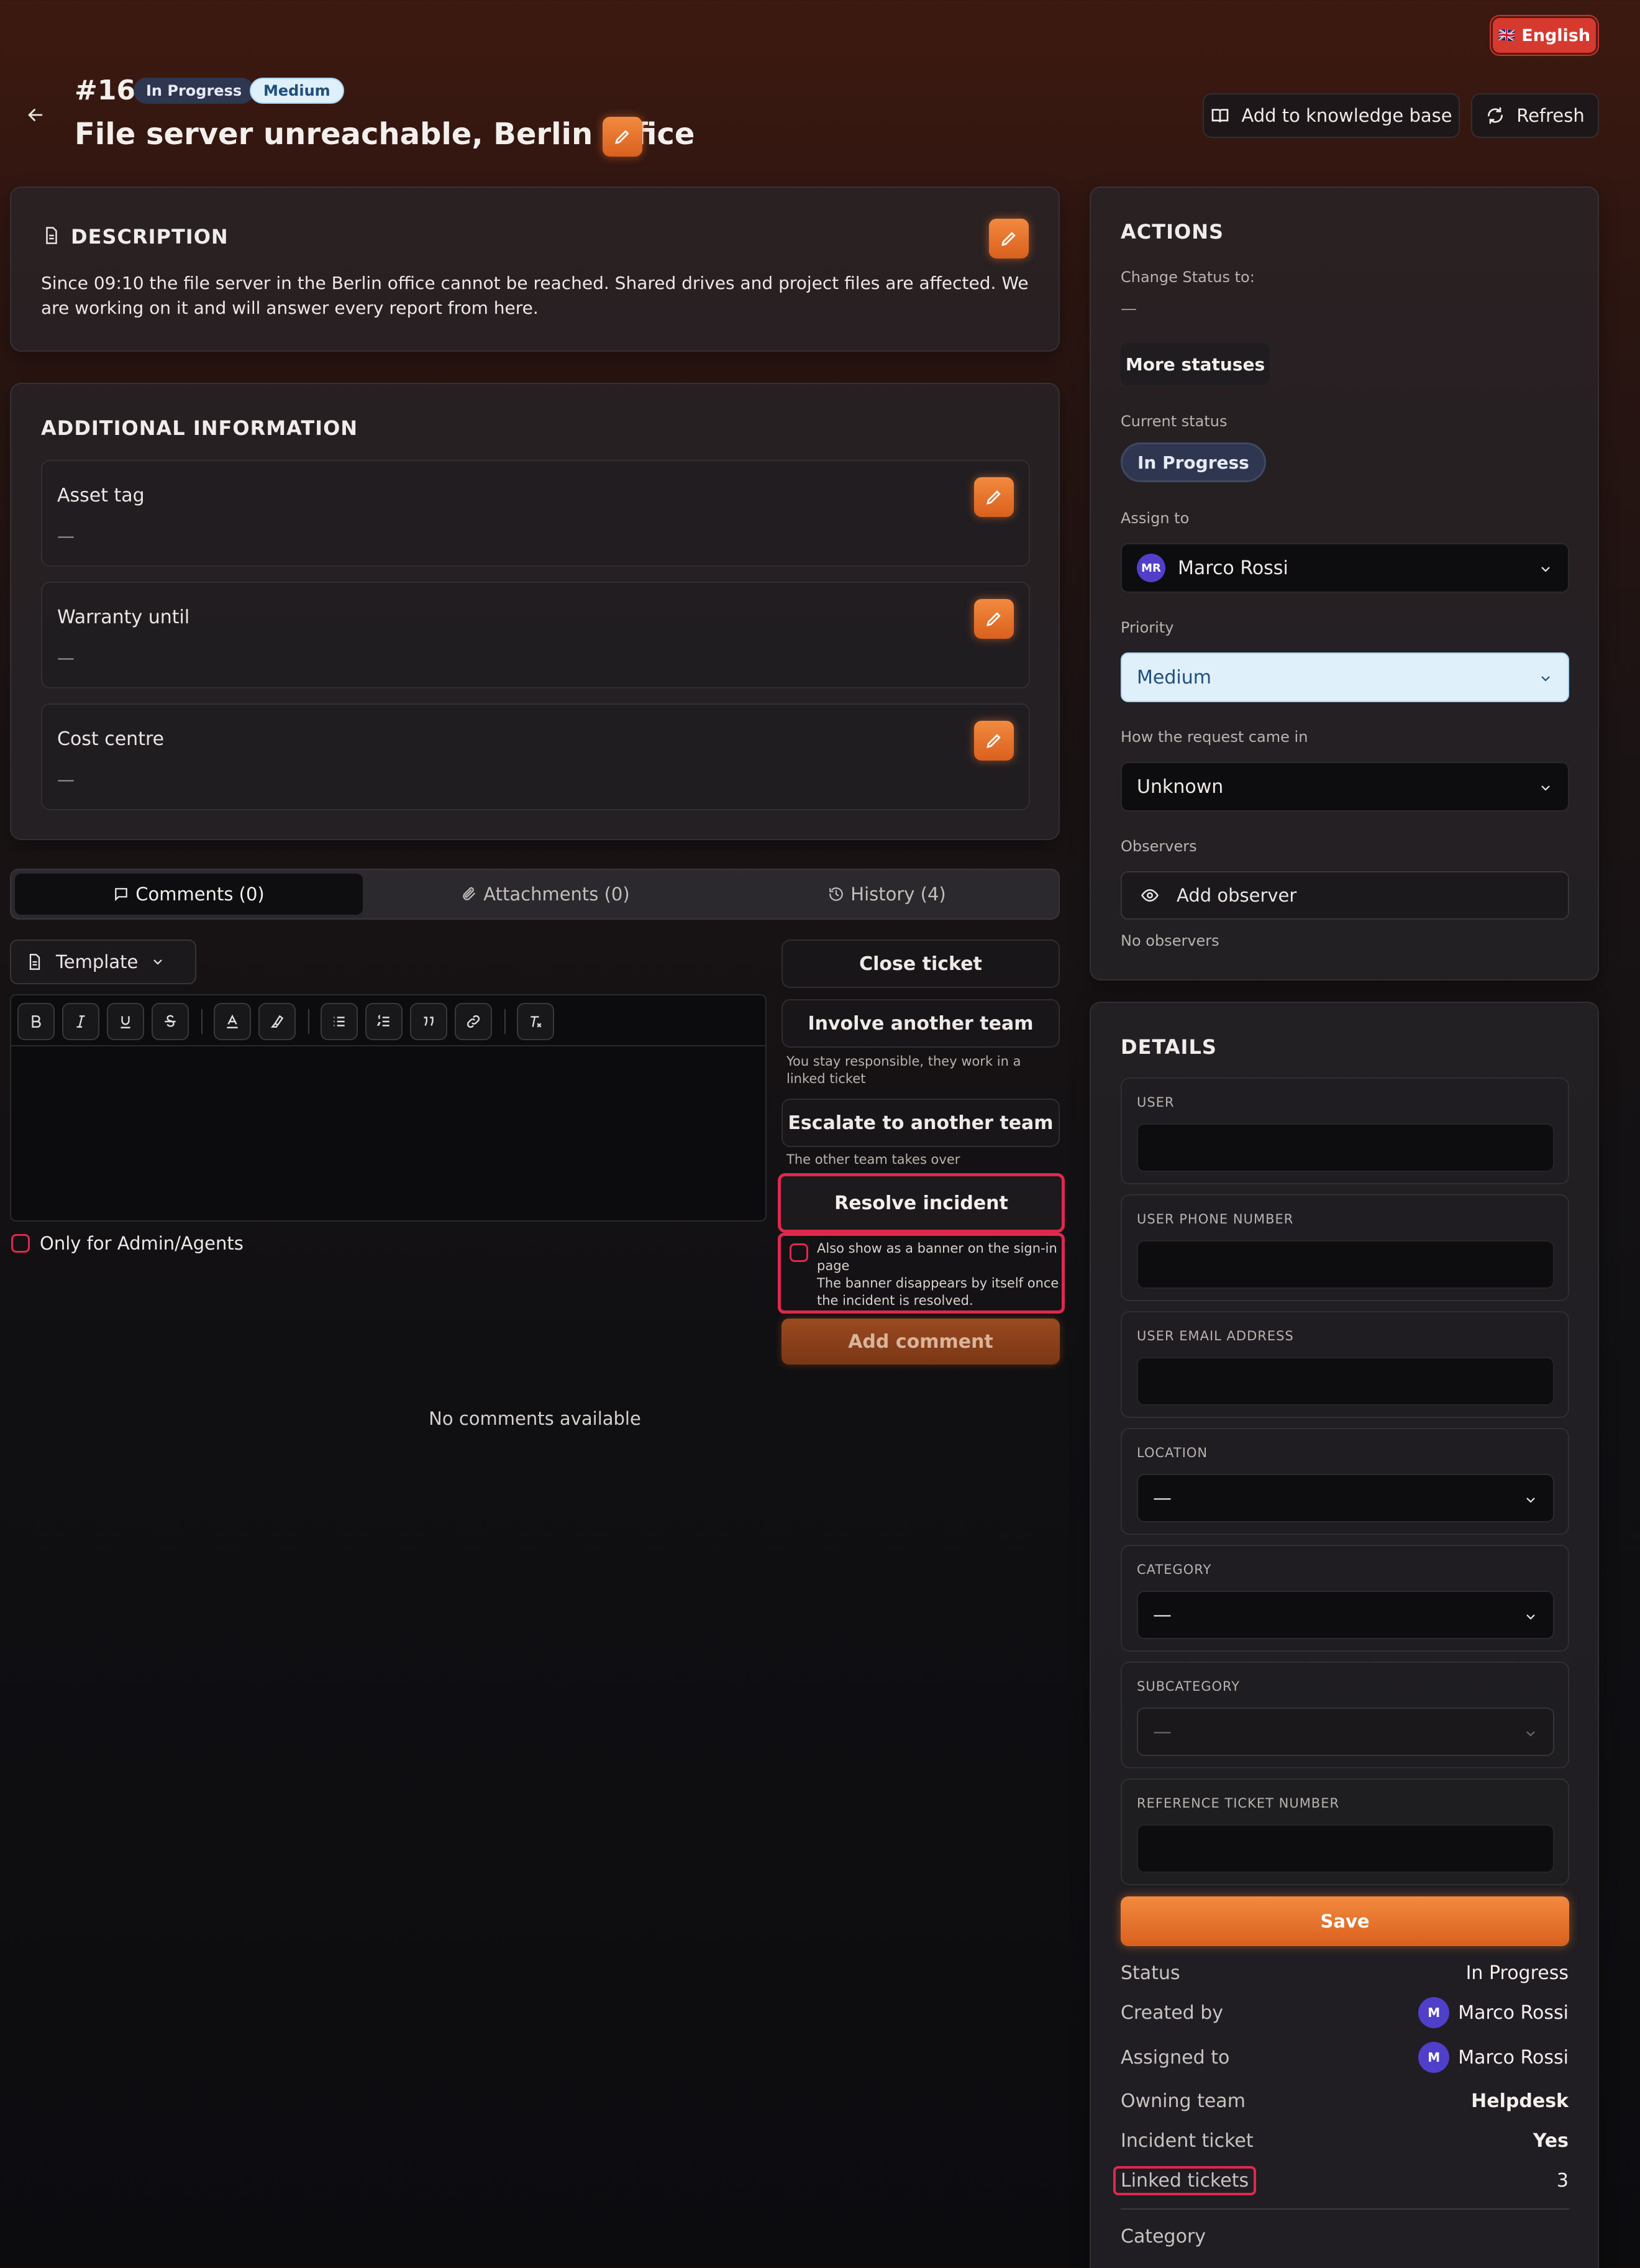 The height and width of the screenshot is (2268, 1640). I want to click on tab-comments: Comments (0), so click(189, 895).